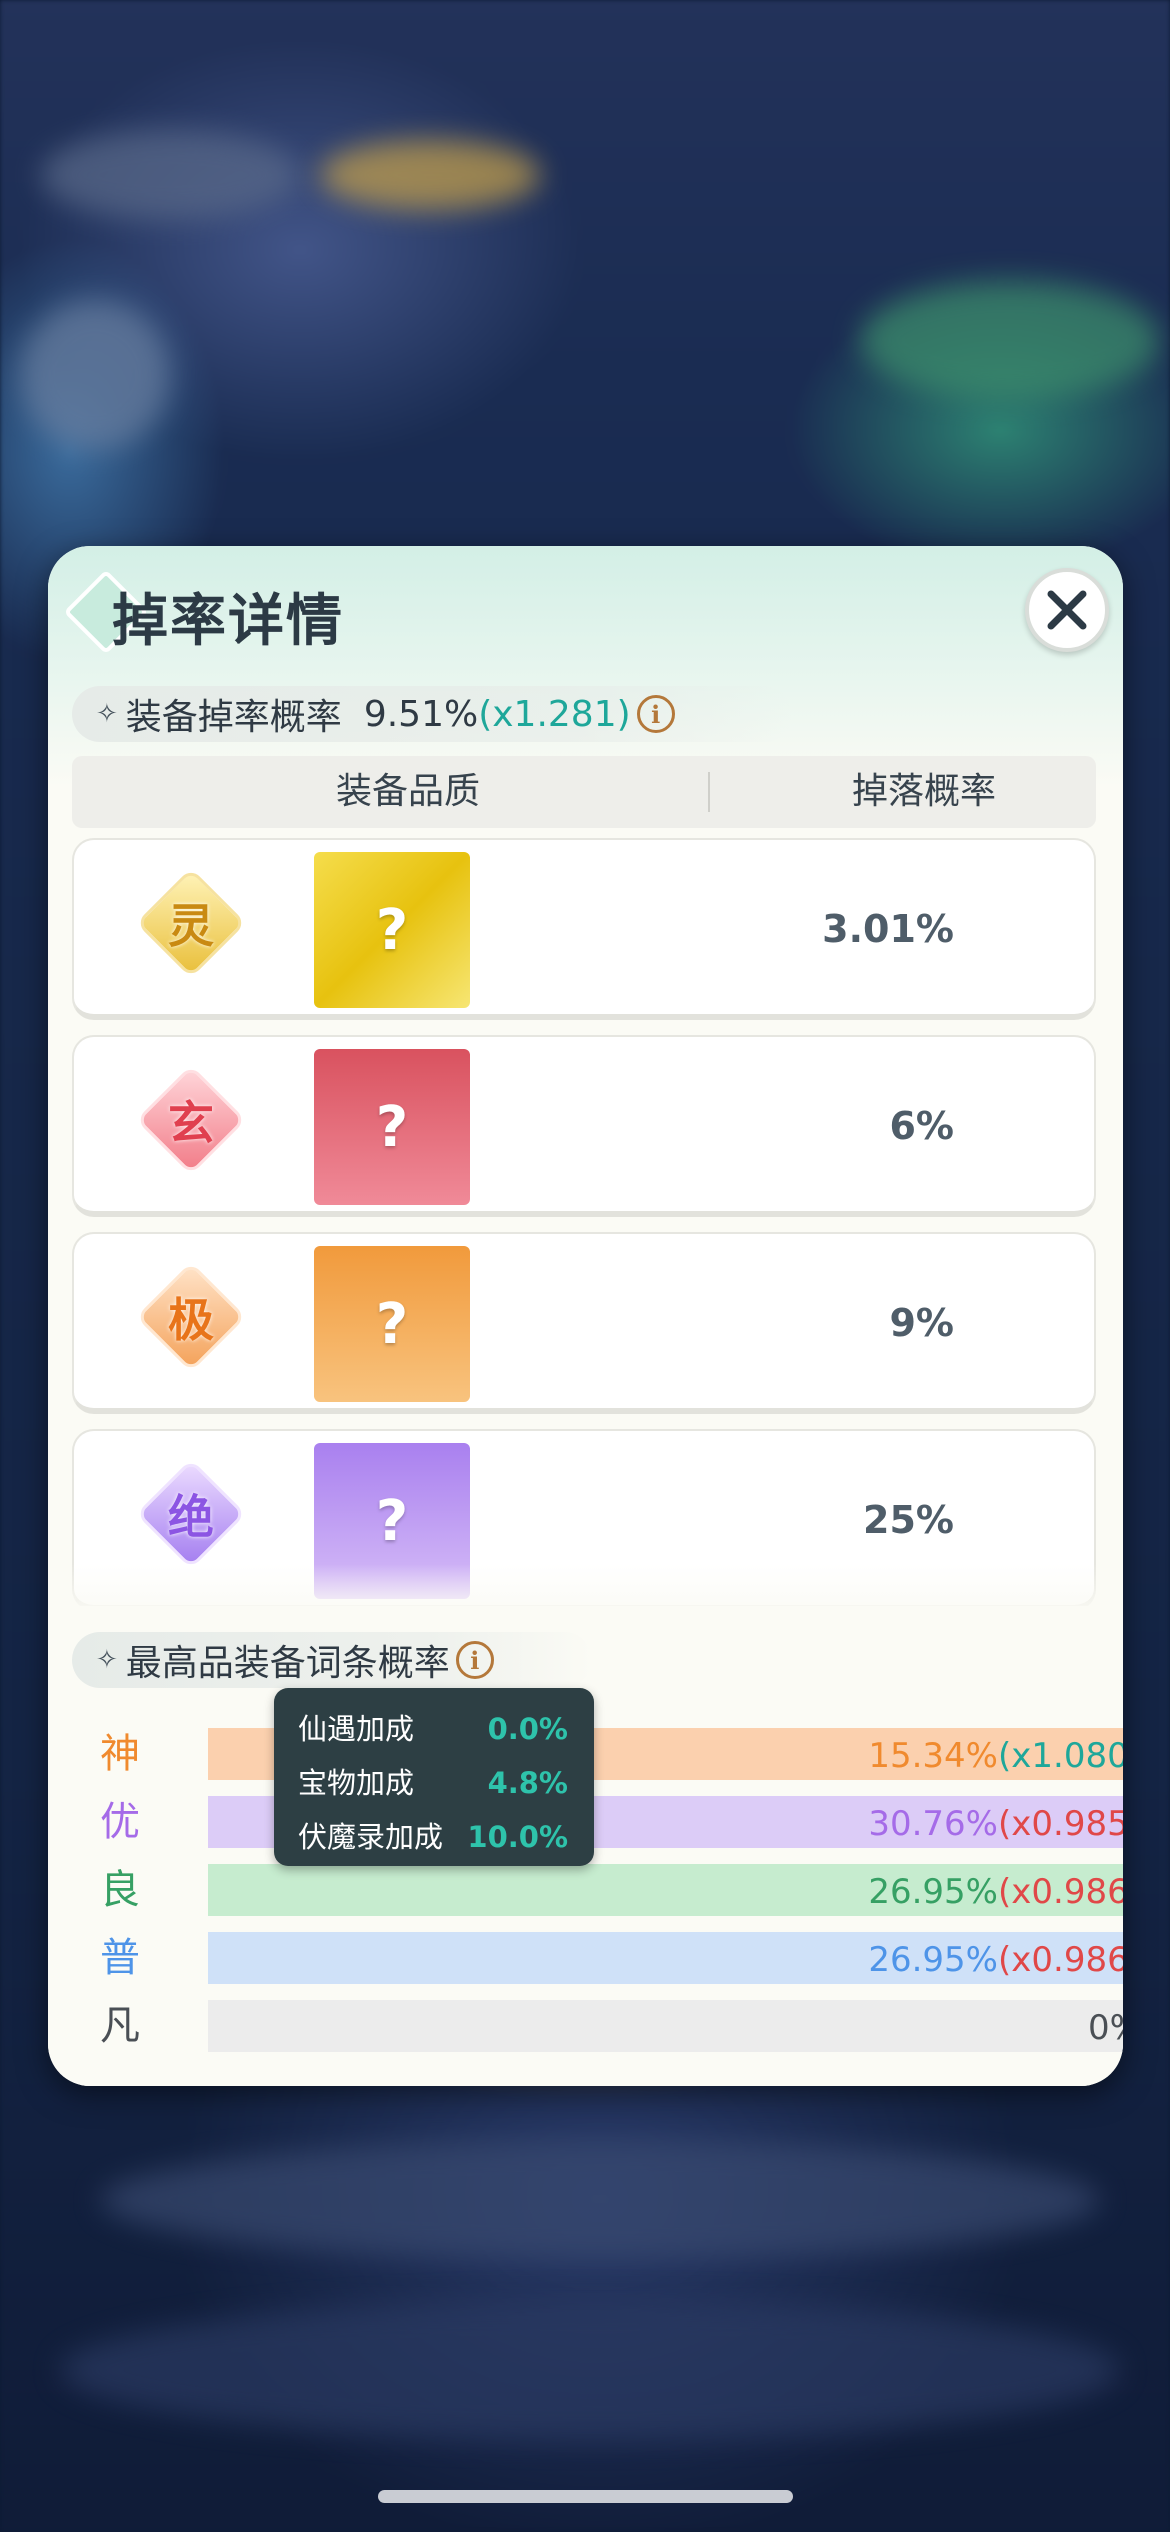 The image size is (1170, 2532). I want to click on tooltip-value: 10.0%, so click(517, 1837).